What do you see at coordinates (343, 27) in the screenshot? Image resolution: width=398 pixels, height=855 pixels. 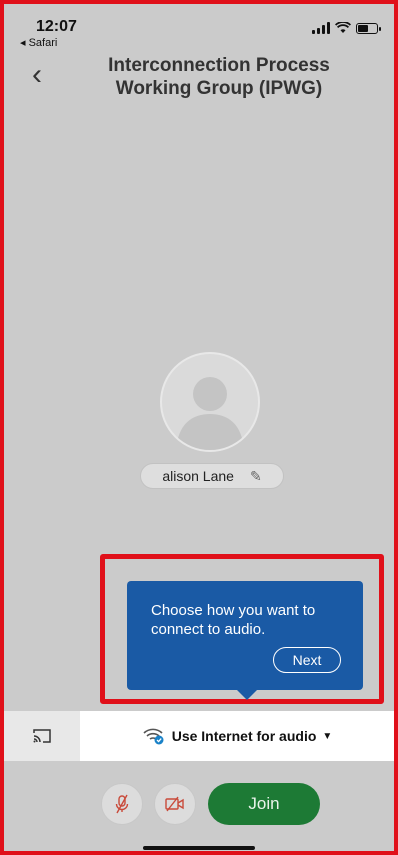 I see `wifi-icon` at bounding box center [343, 27].